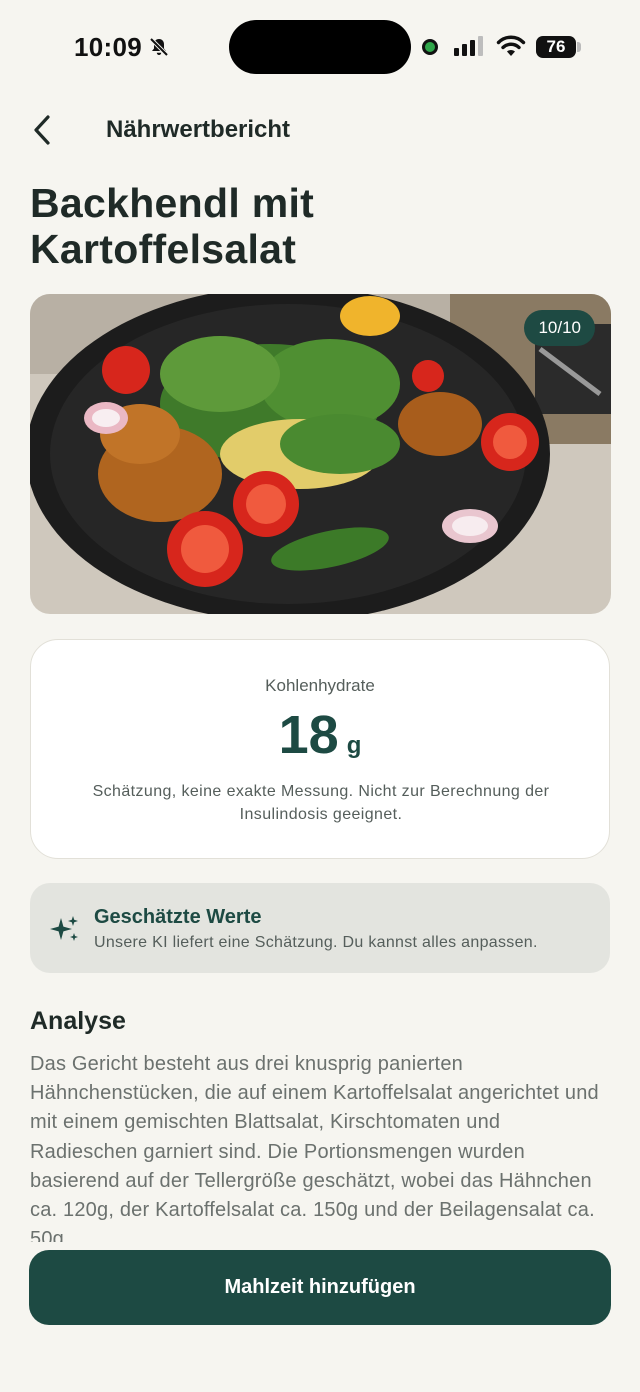 The height and width of the screenshot is (1392, 640). I want to click on carb-unit: g, so click(354, 745).